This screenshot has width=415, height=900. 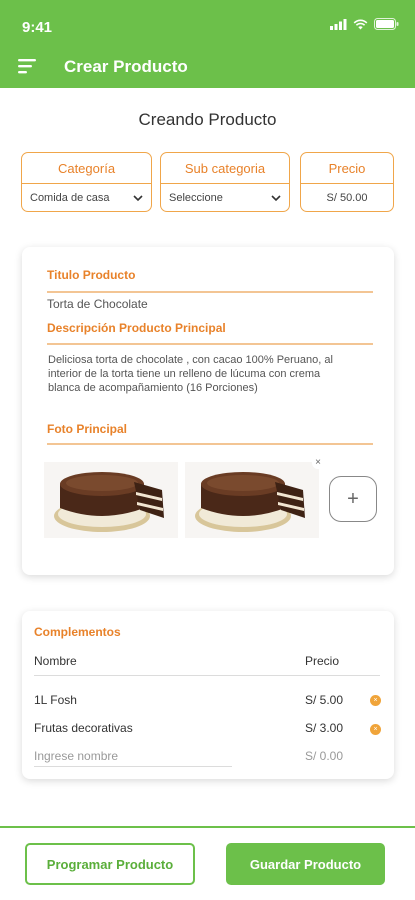 I want to click on new-complement-underline, so click(x=133, y=766).